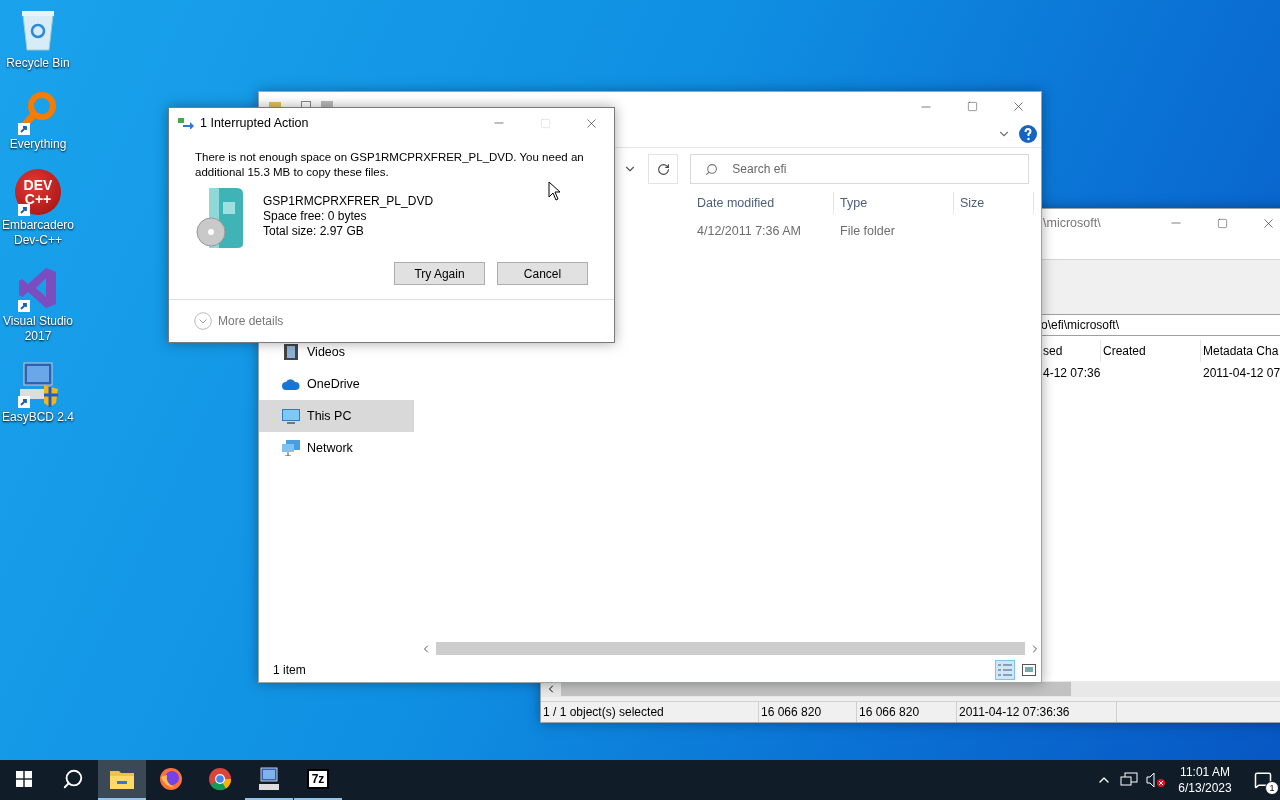 The image size is (1280, 800). What do you see at coordinates (336, 352) in the screenshot?
I see `nav-item: Videos` at bounding box center [336, 352].